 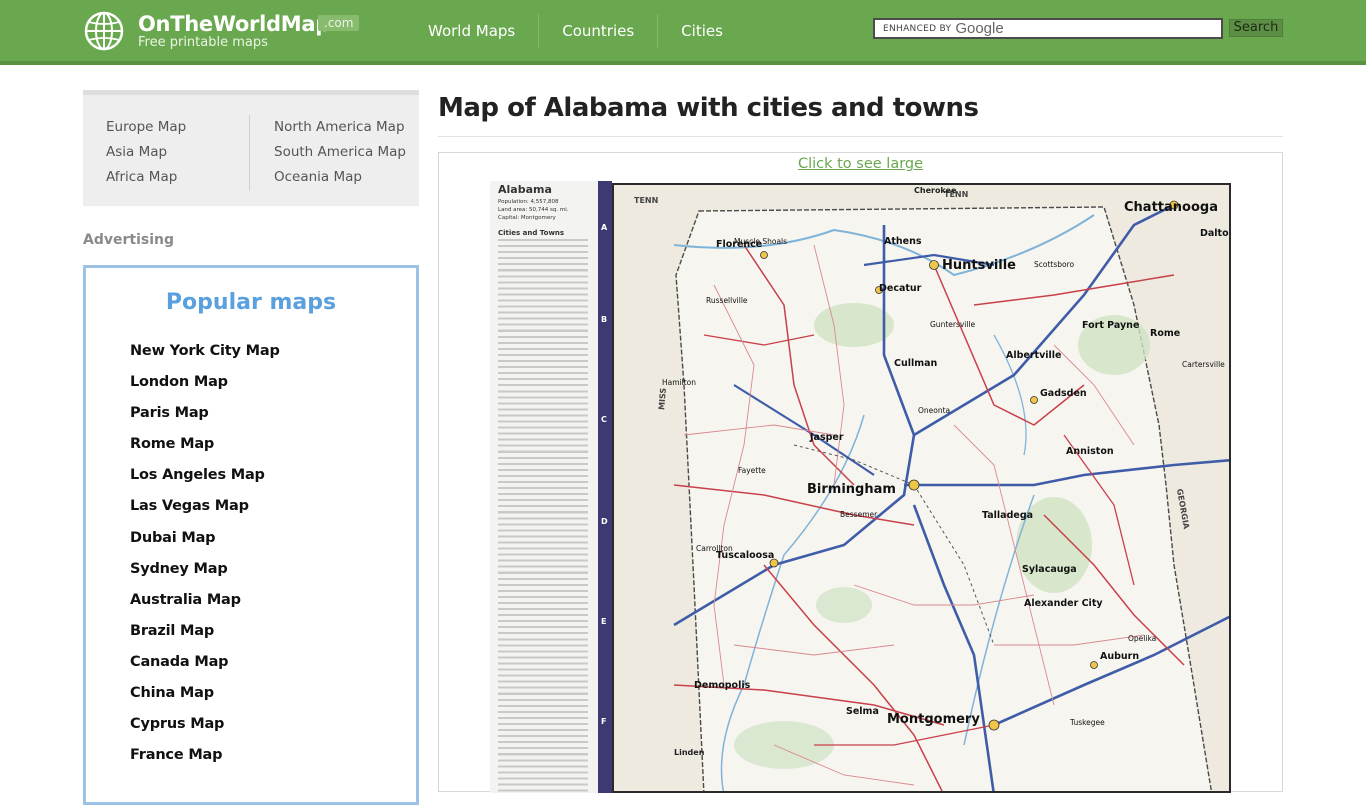 What do you see at coordinates (862, 711) in the screenshot?
I see `map-city-label: Selma` at bounding box center [862, 711].